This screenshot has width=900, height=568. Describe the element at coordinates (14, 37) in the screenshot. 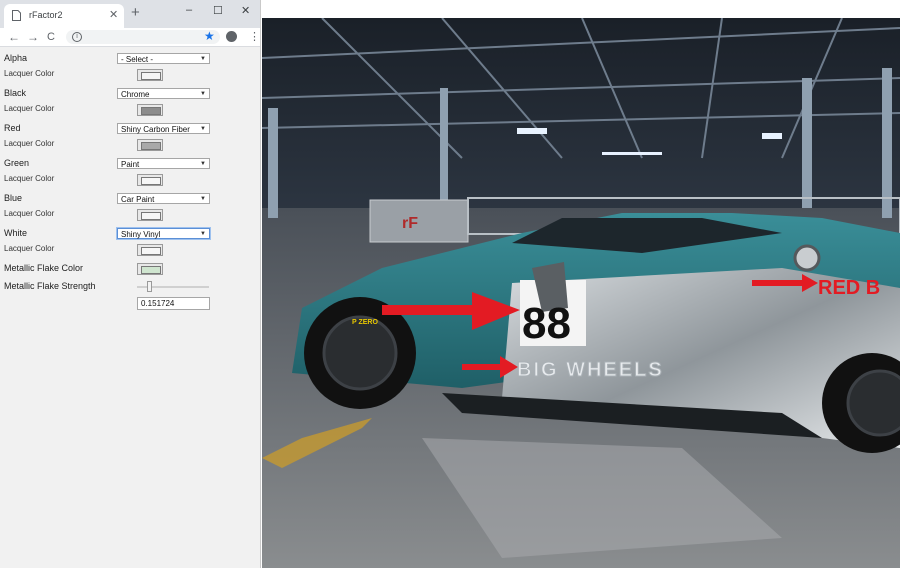

I see `back-button: ←` at that location.